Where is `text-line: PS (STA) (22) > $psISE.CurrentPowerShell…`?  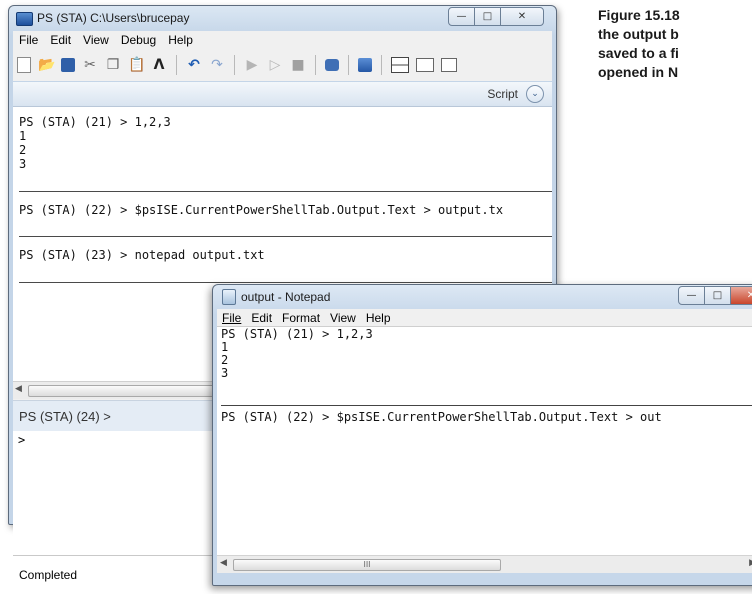
text-line: PS (STA) (22) > $psISE.CurrentPowerShell… is located at coordinates (441, 417).